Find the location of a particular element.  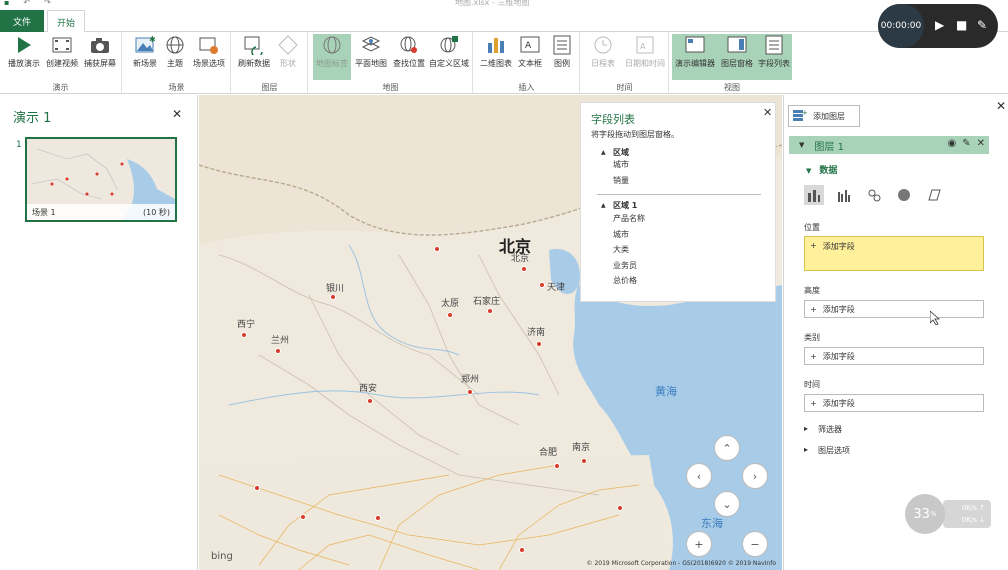

rotate-left-button: ‹ is located at coordinates (699, 476).